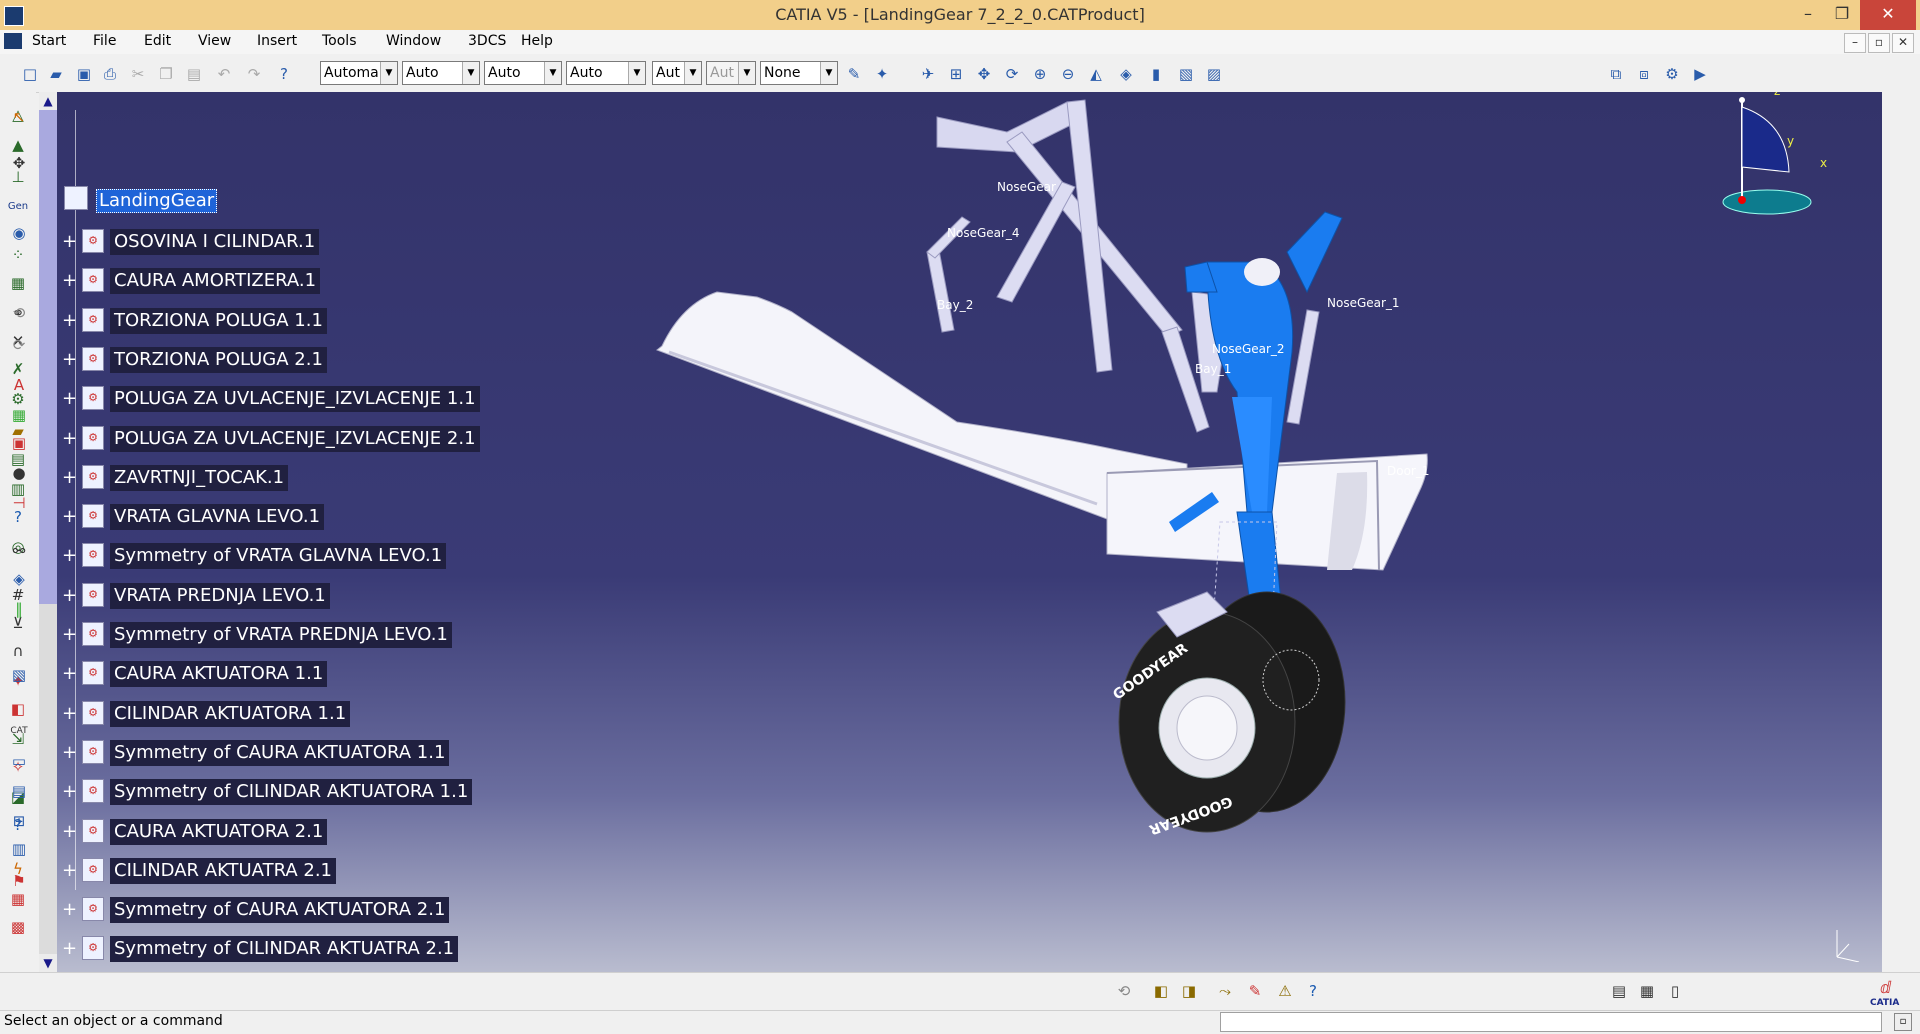 The width and height of the screenshot is (1920, 1034). What do you see at coordinates (219, 831) in the screenshot?
I see `tree-node-label: CAURA AKTUATORA 2.1` at bounding box center [219, 831].